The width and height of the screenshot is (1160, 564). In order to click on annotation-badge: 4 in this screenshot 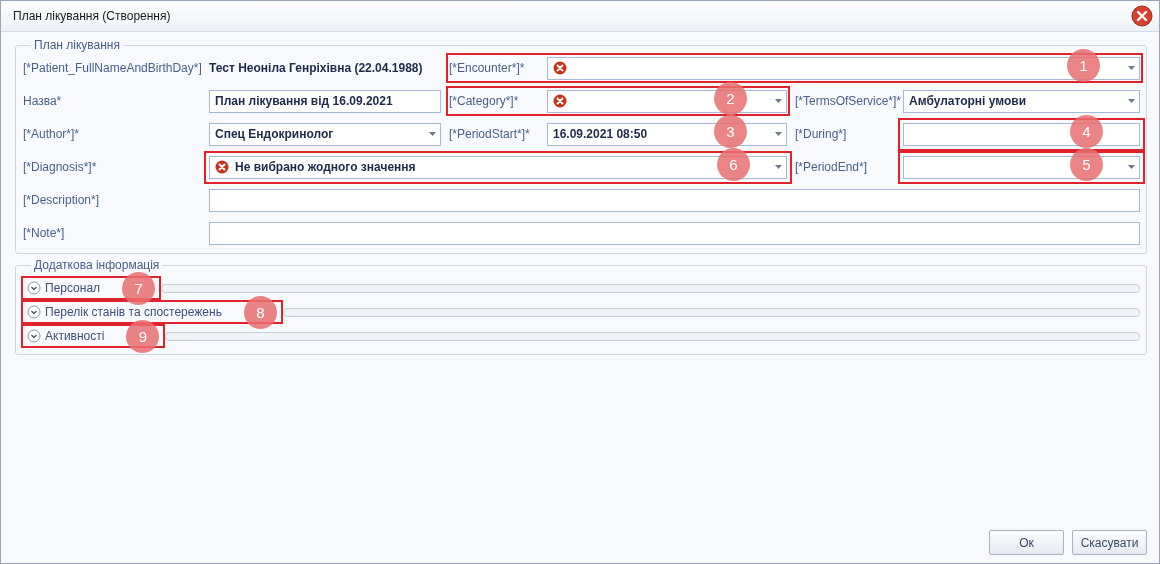, I will do `click(1086, 131)`.